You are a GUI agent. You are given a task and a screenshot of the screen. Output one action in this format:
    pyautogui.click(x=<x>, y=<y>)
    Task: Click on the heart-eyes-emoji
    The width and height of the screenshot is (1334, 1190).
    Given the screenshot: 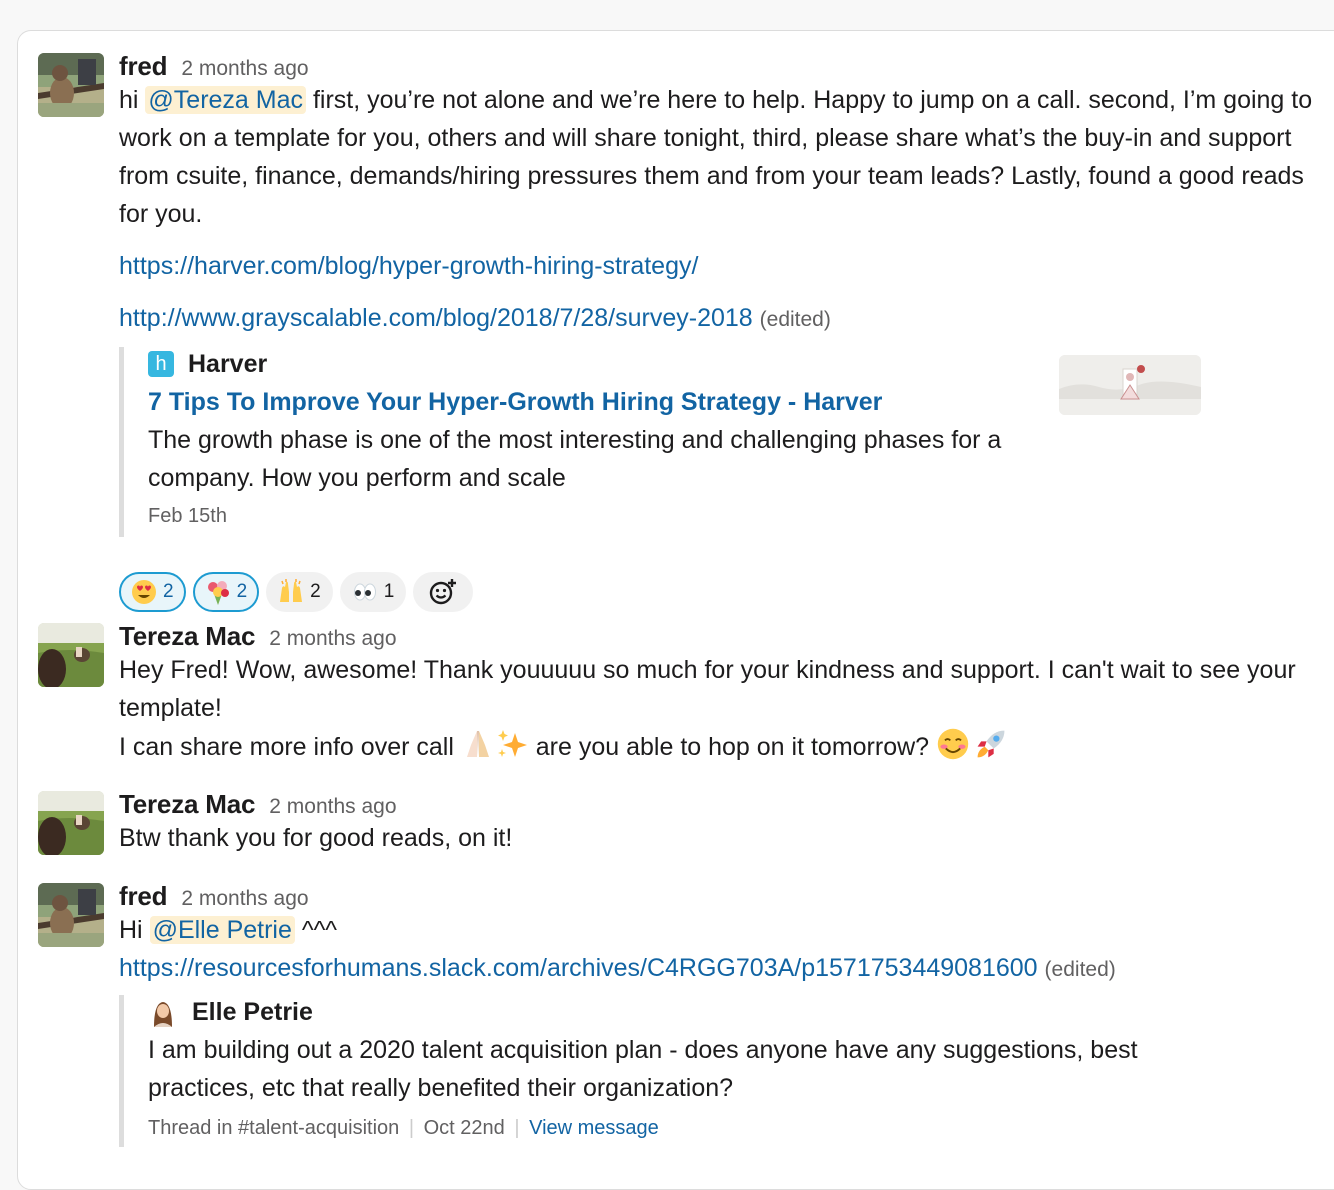 What is the action you would take?
    pyautogui.click(x=144, y=592)
    